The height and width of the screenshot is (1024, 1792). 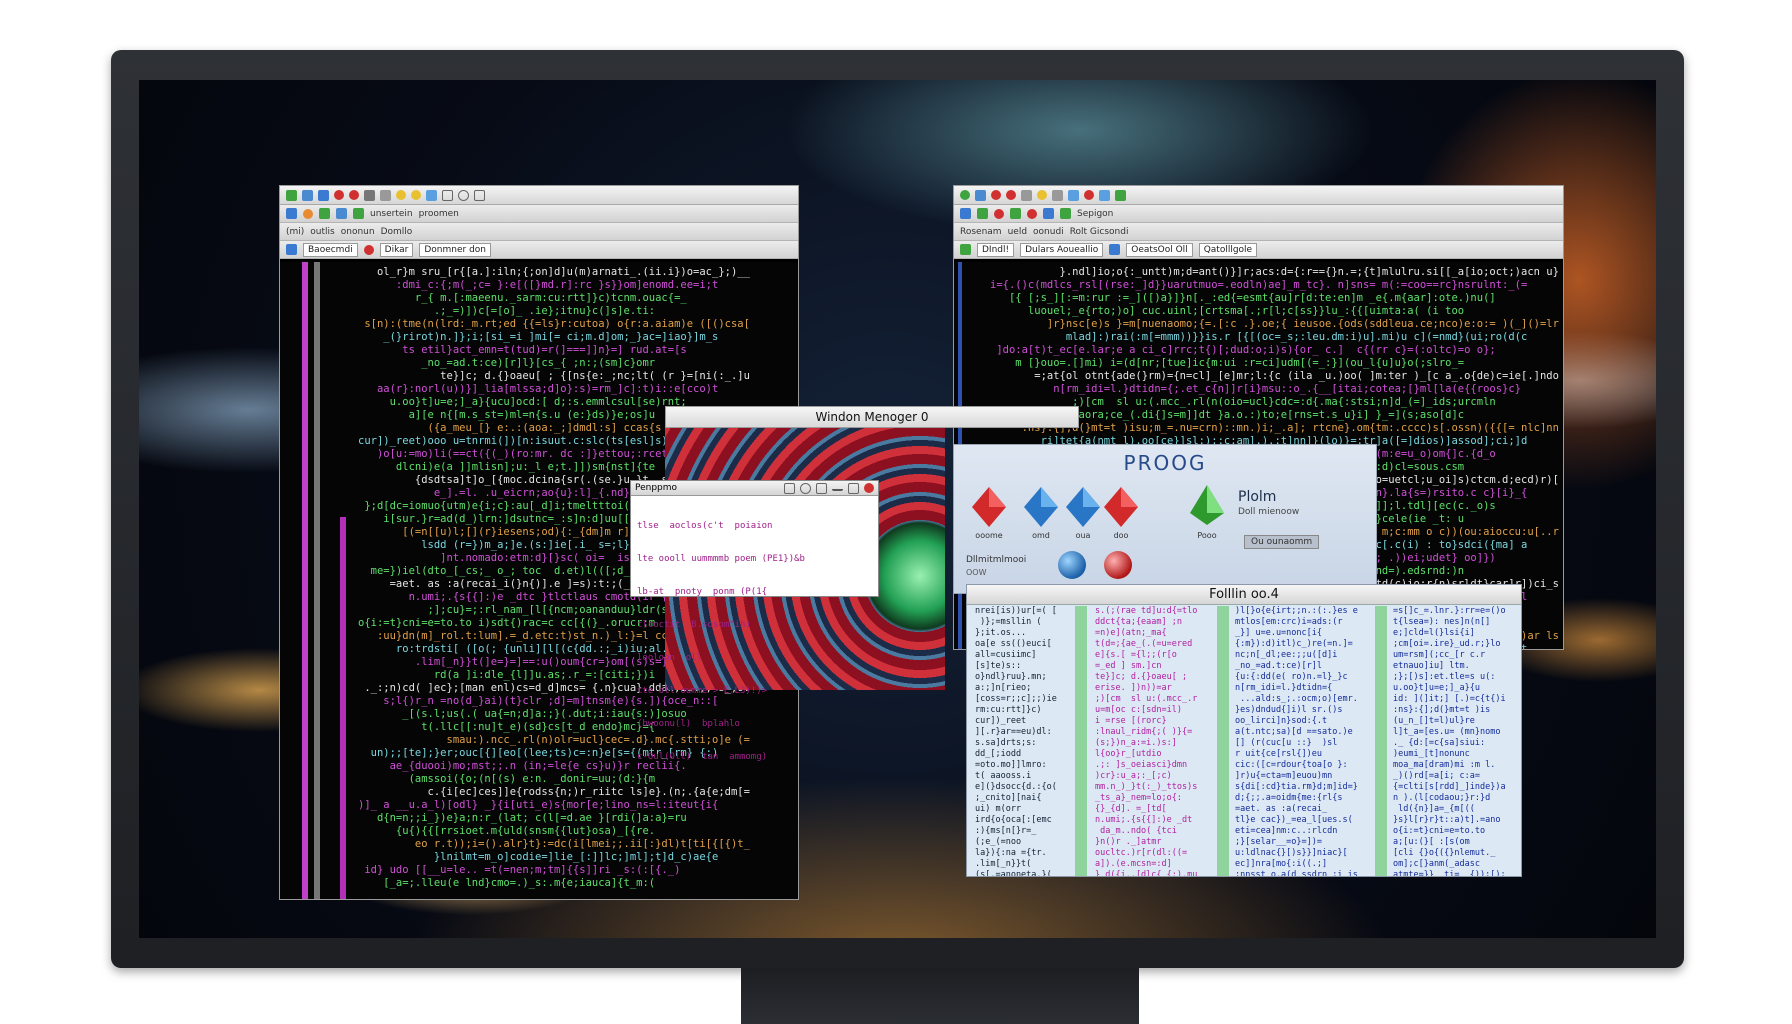 What do you see at coordinates (391, 214) in the screenshot?
I see `menu-text: unsertein` at bounding box center [391, 214].